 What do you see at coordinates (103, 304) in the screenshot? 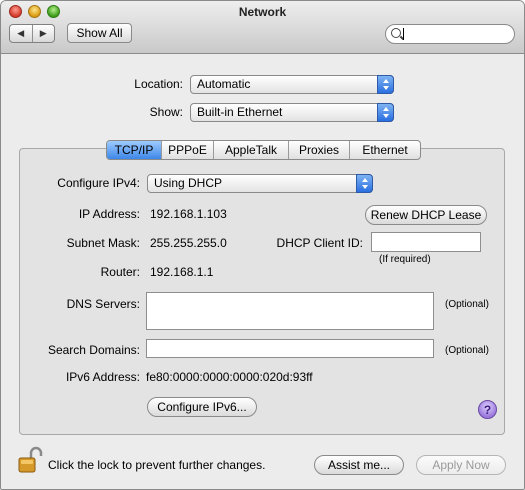
I see `dns-servers-label: DNS Servers:` at bounding box center [103, 304].